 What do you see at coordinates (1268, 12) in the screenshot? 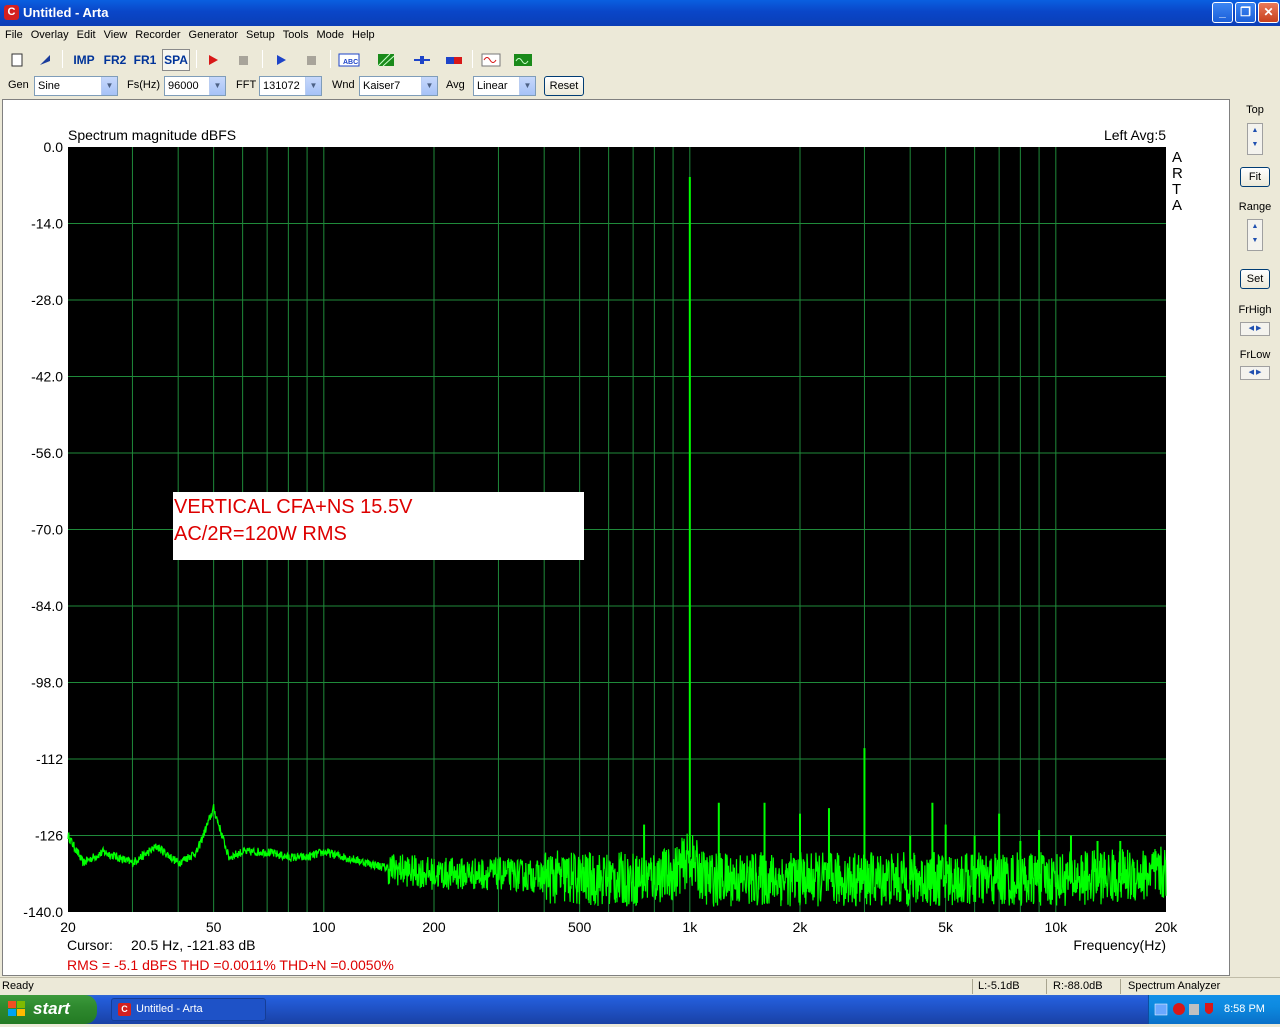
I see `close-button: ✕` at bounding box center [1268, 12].